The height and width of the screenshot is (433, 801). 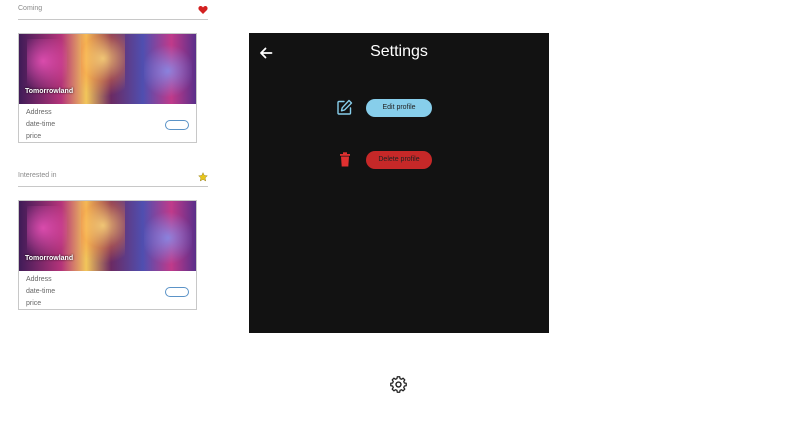 I want to click on section-header-coming: Coming, so click(x=113, y=12).